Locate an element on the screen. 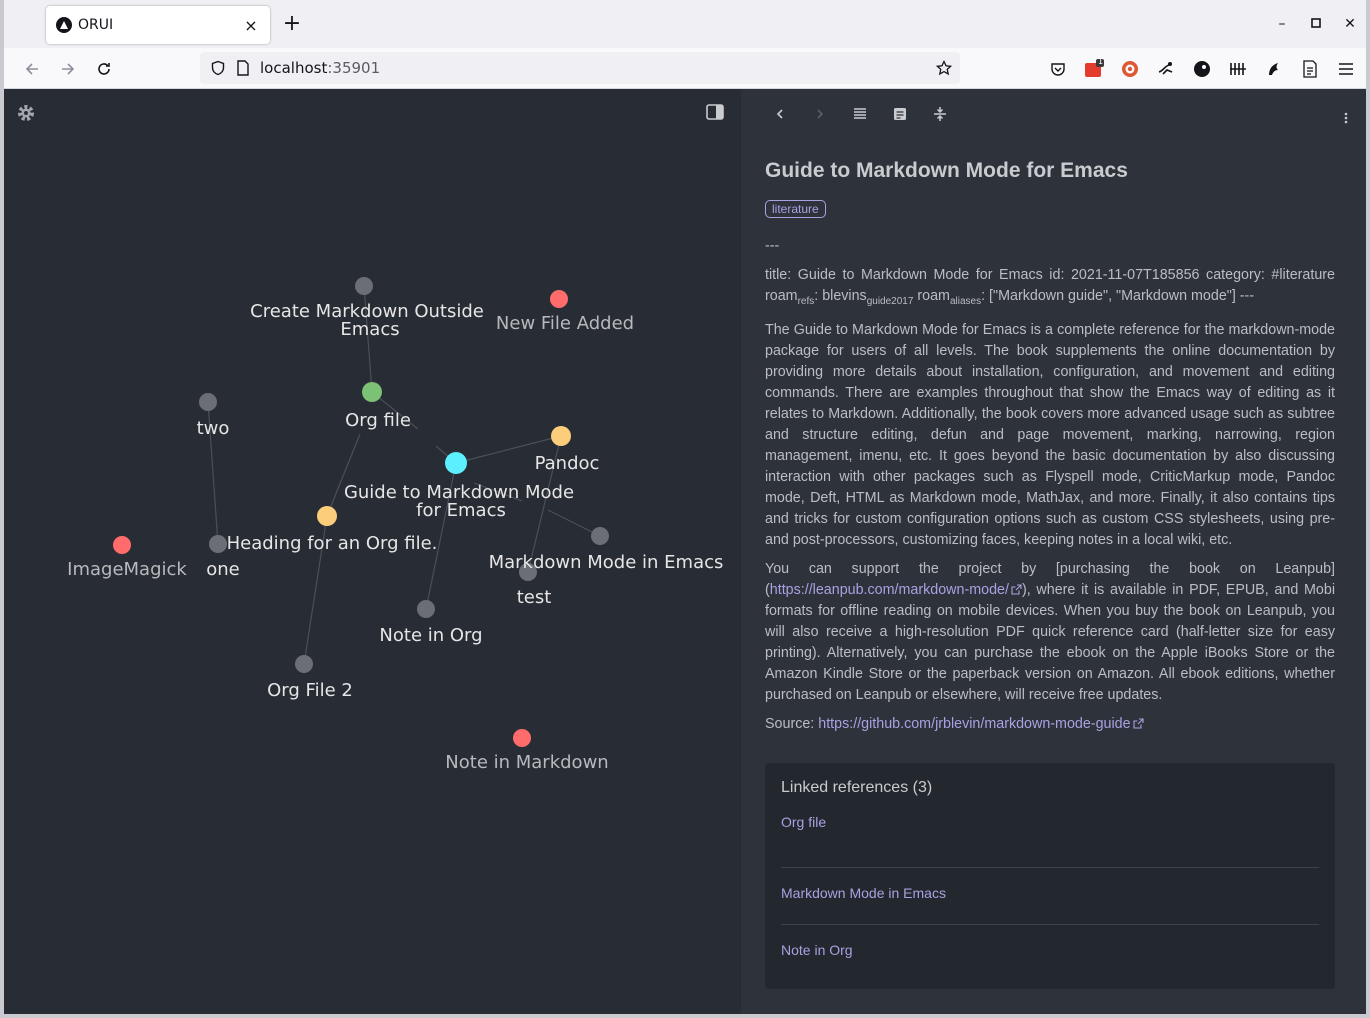 Image resolution: width=1370 pixels, height=1018 pixels. meta-text: roam is located at coordinates (931, 296).